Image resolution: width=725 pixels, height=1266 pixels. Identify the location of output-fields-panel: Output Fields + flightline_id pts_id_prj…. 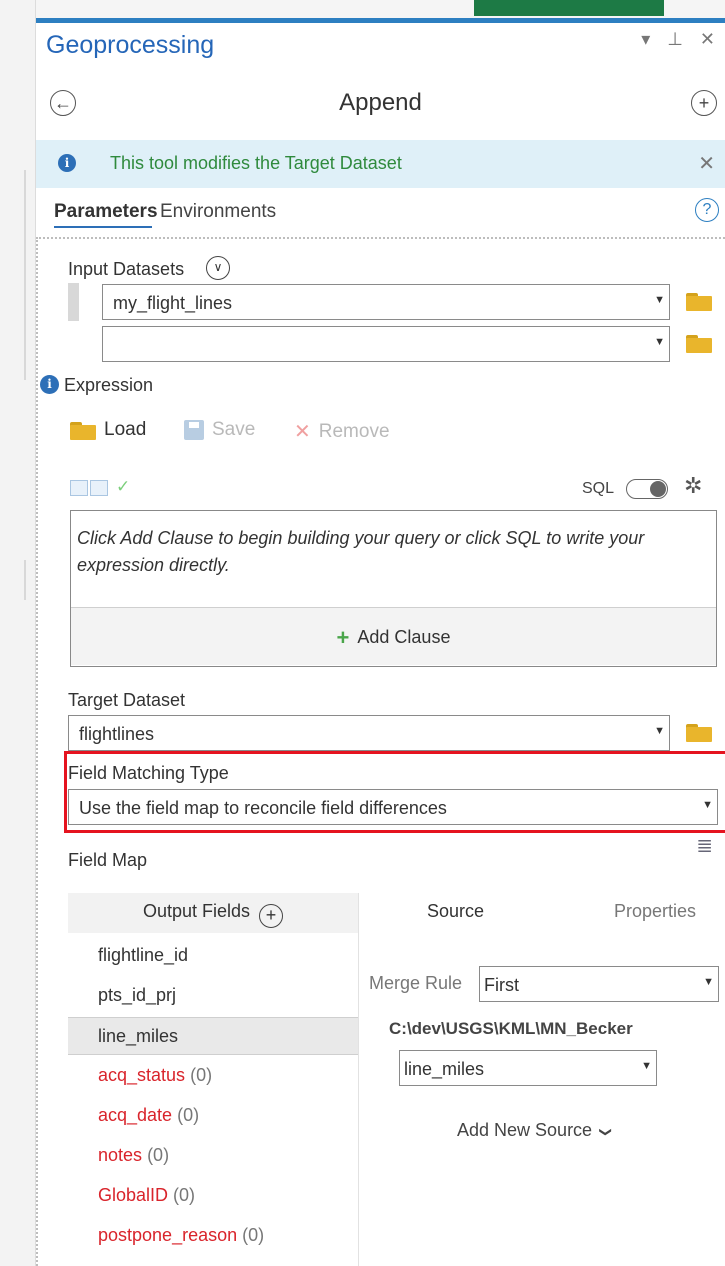
(213, 1079).